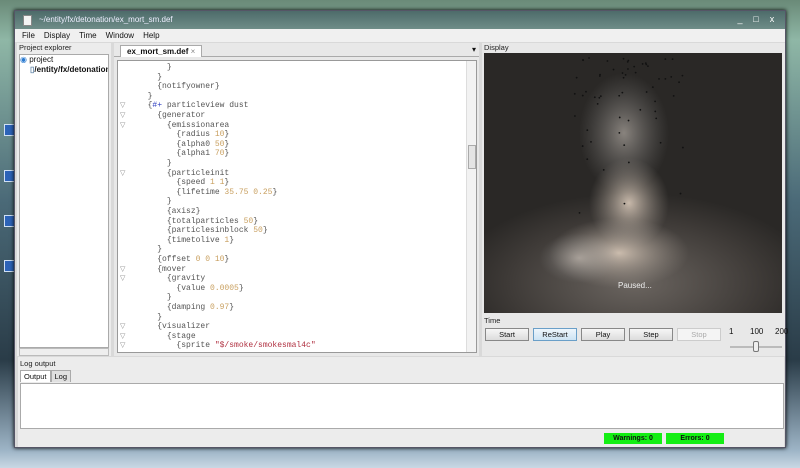 This screenshot has width=800, height=468. Describe the element at coordinates (651, 334) in the screenshot. I see `step-button: Step` at that location.